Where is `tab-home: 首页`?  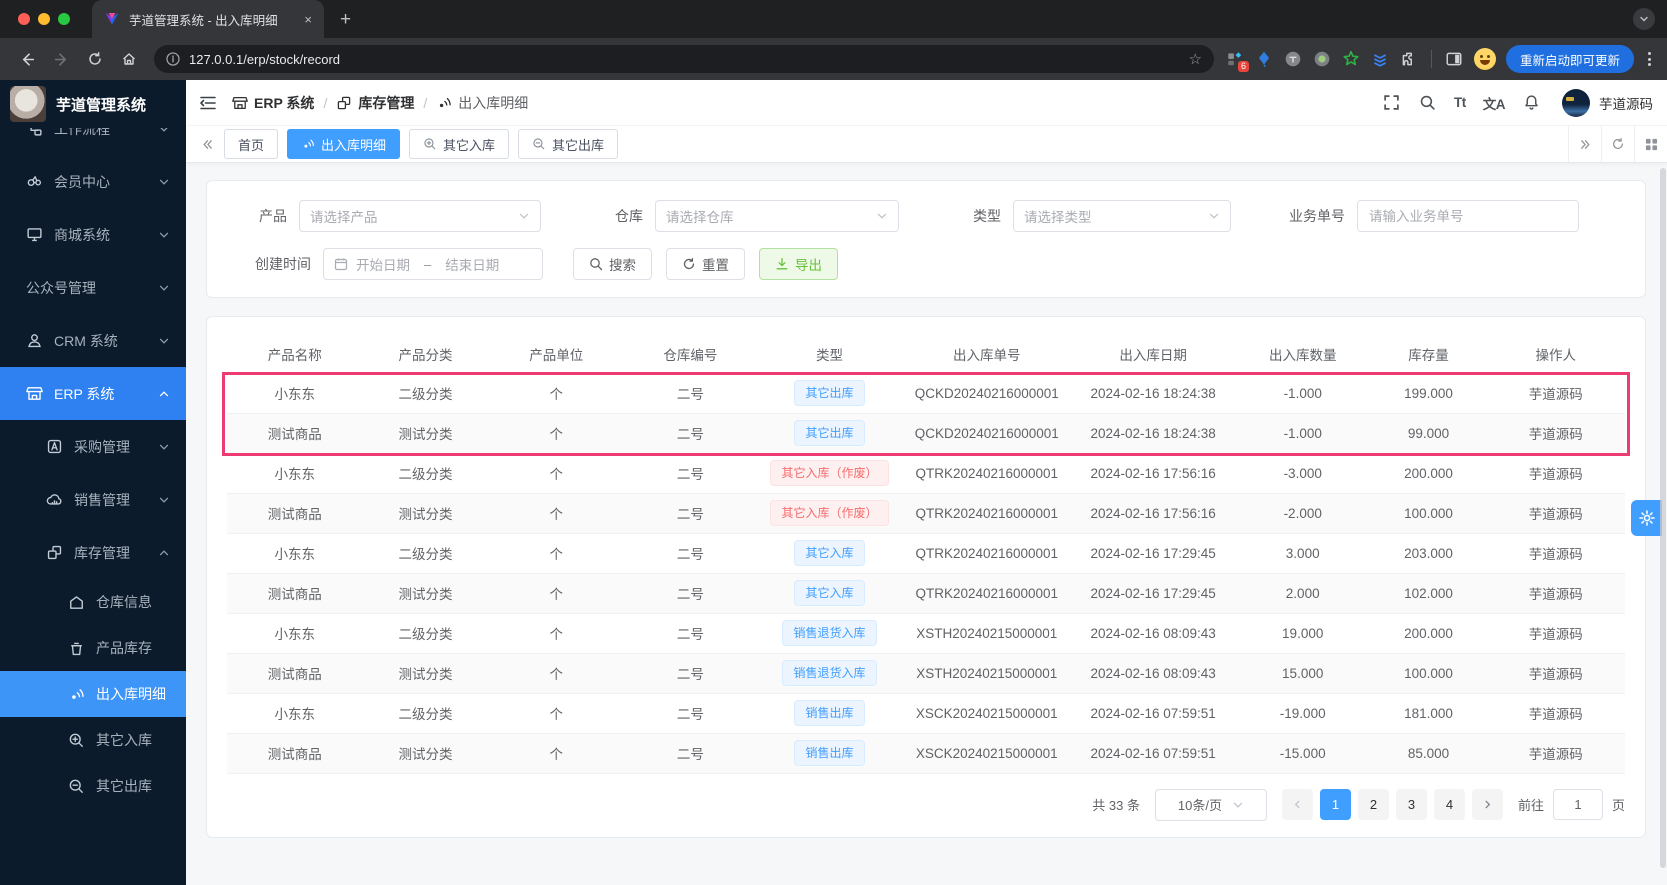
tab-home: 首页 is located at coordinates (251, 144).